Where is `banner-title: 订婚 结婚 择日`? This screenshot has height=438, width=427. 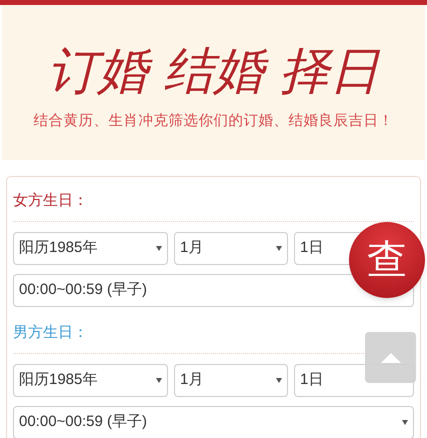
banner-title: 订婚 结婚 择日 is located at coordinates (214, 71).